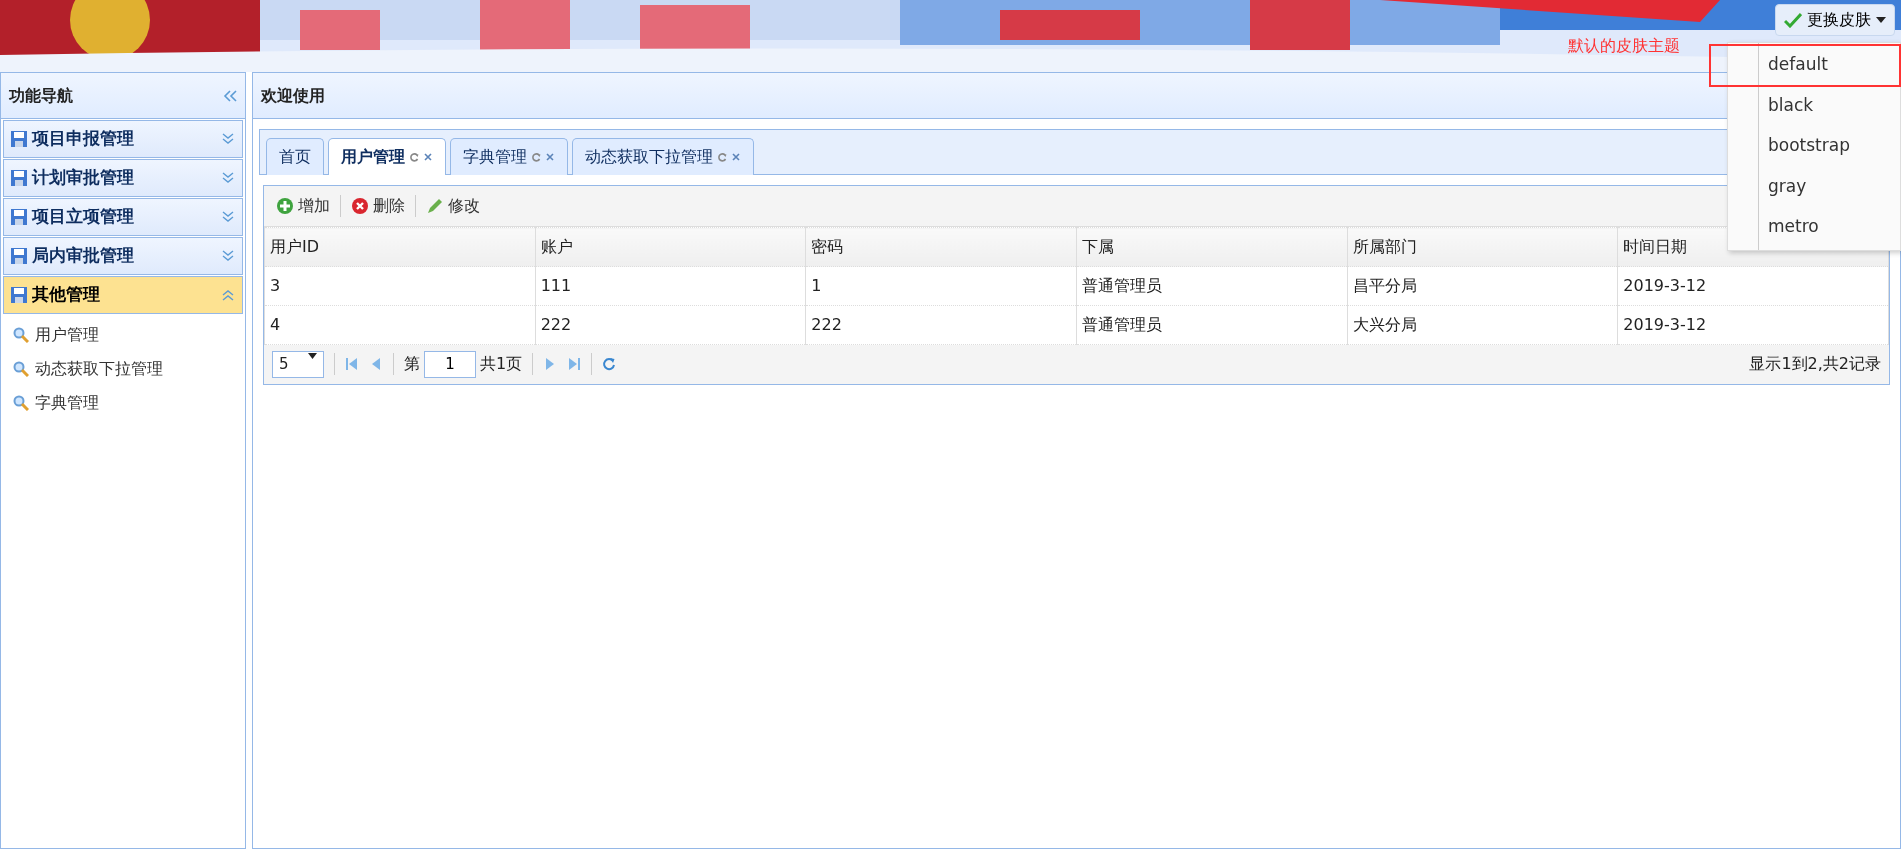 The image size is (1901, 849). I want to click on menu-item: gray, so click(1814, 186).